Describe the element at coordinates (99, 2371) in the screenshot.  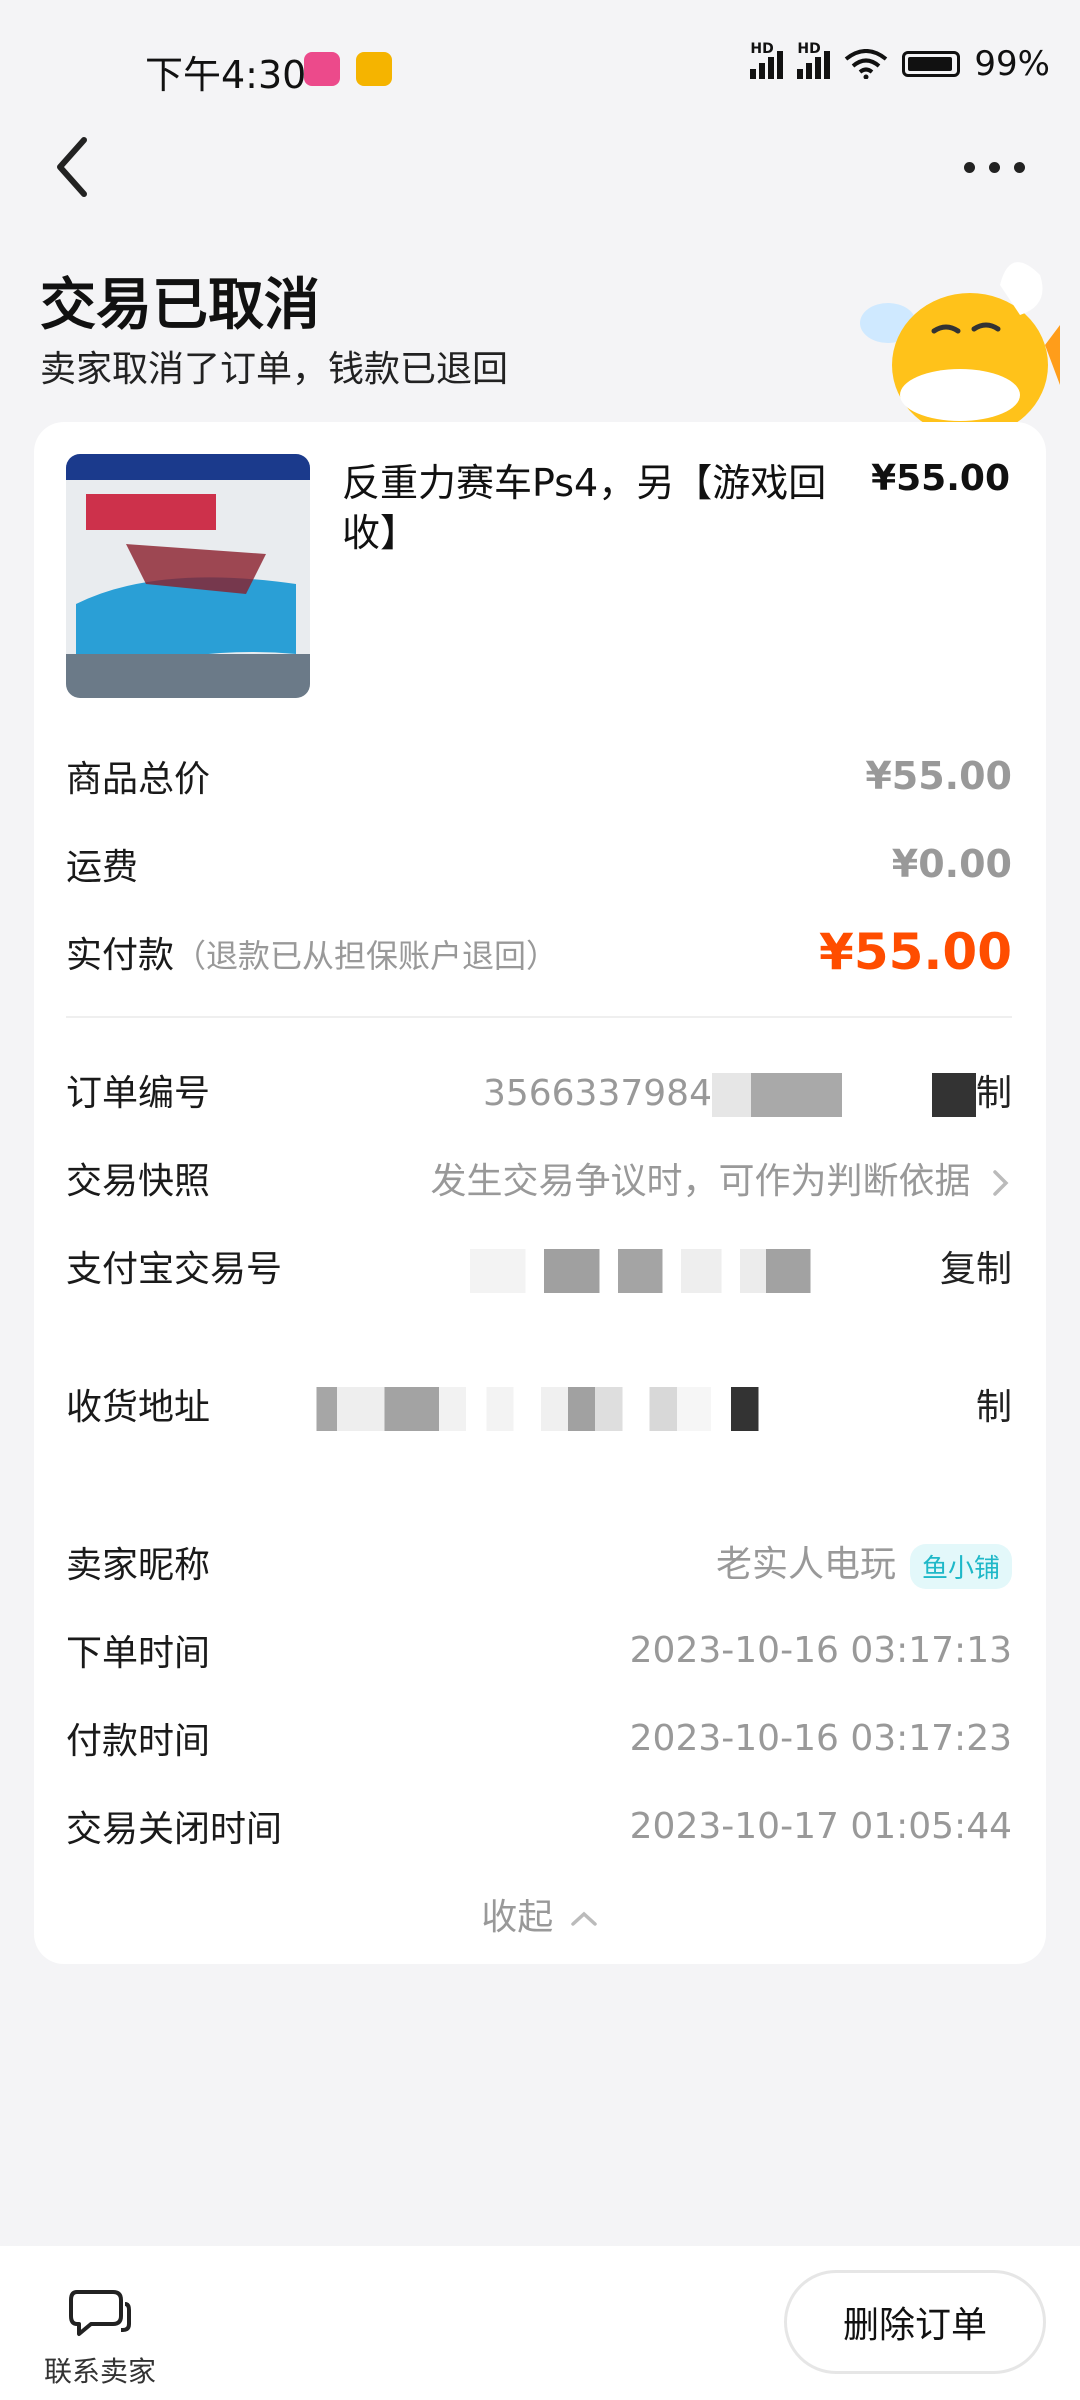
I see `contact-seller-label: 联系卖家` at that location.